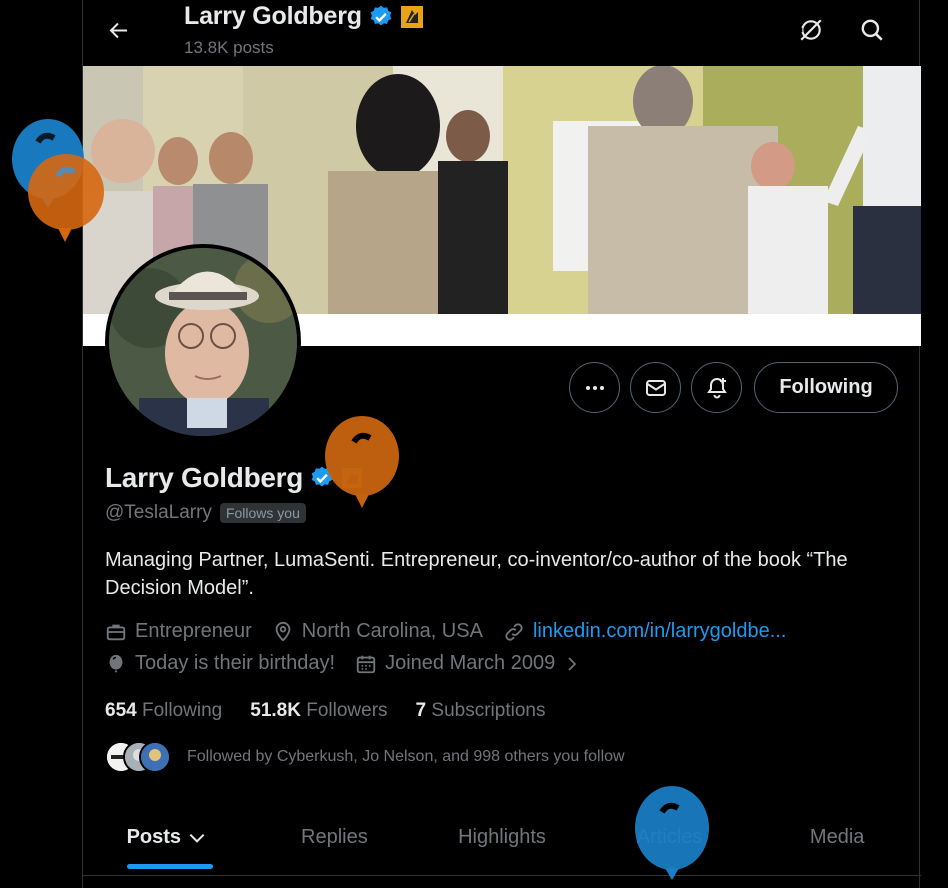 The height and width of the screenshot is (888, 948). What do you see at coordinates (421, 710) in the screenshot?
I see `subscriptions-count: 7` at bounding box center [421, 710].